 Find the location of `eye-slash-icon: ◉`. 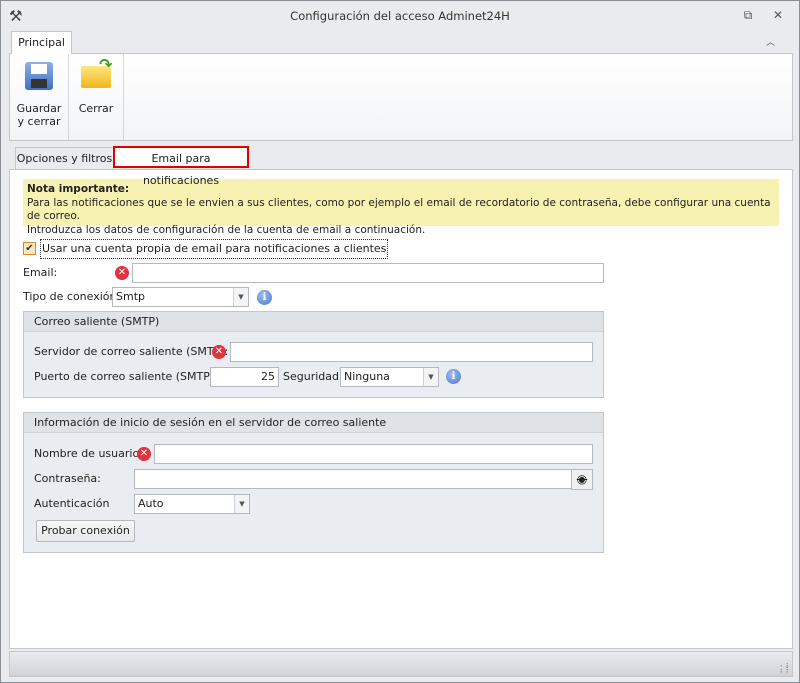

eye-slash-icon: ◉ is located at coordinates (582, 479).